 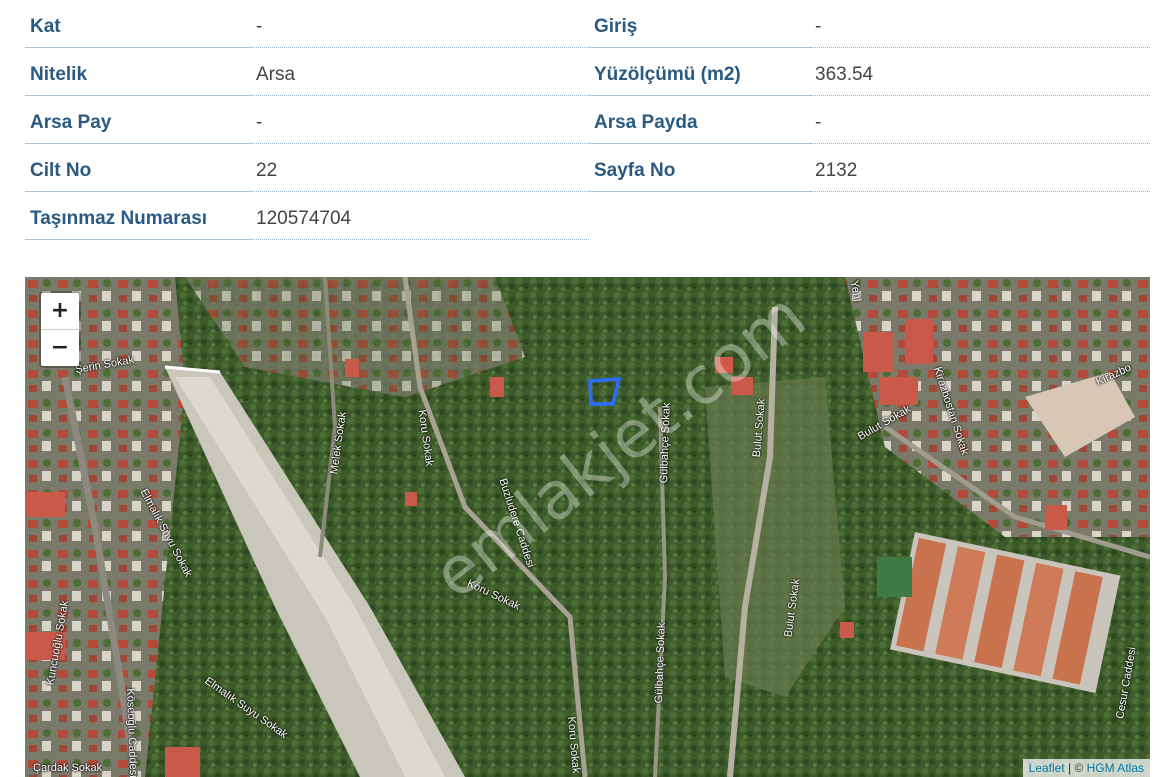 What do you see at coordinates (420, 123) in the screenshot?
I see `arsa-pay-value: -` at bounding box center [420, 123].